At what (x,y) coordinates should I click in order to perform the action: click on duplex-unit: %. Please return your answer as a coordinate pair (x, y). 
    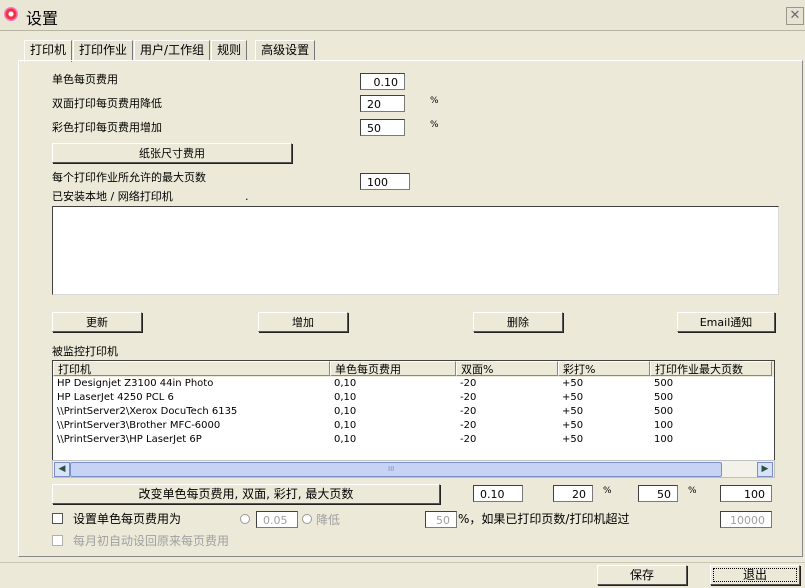
    Looking at the image, I should click on (434, 101).